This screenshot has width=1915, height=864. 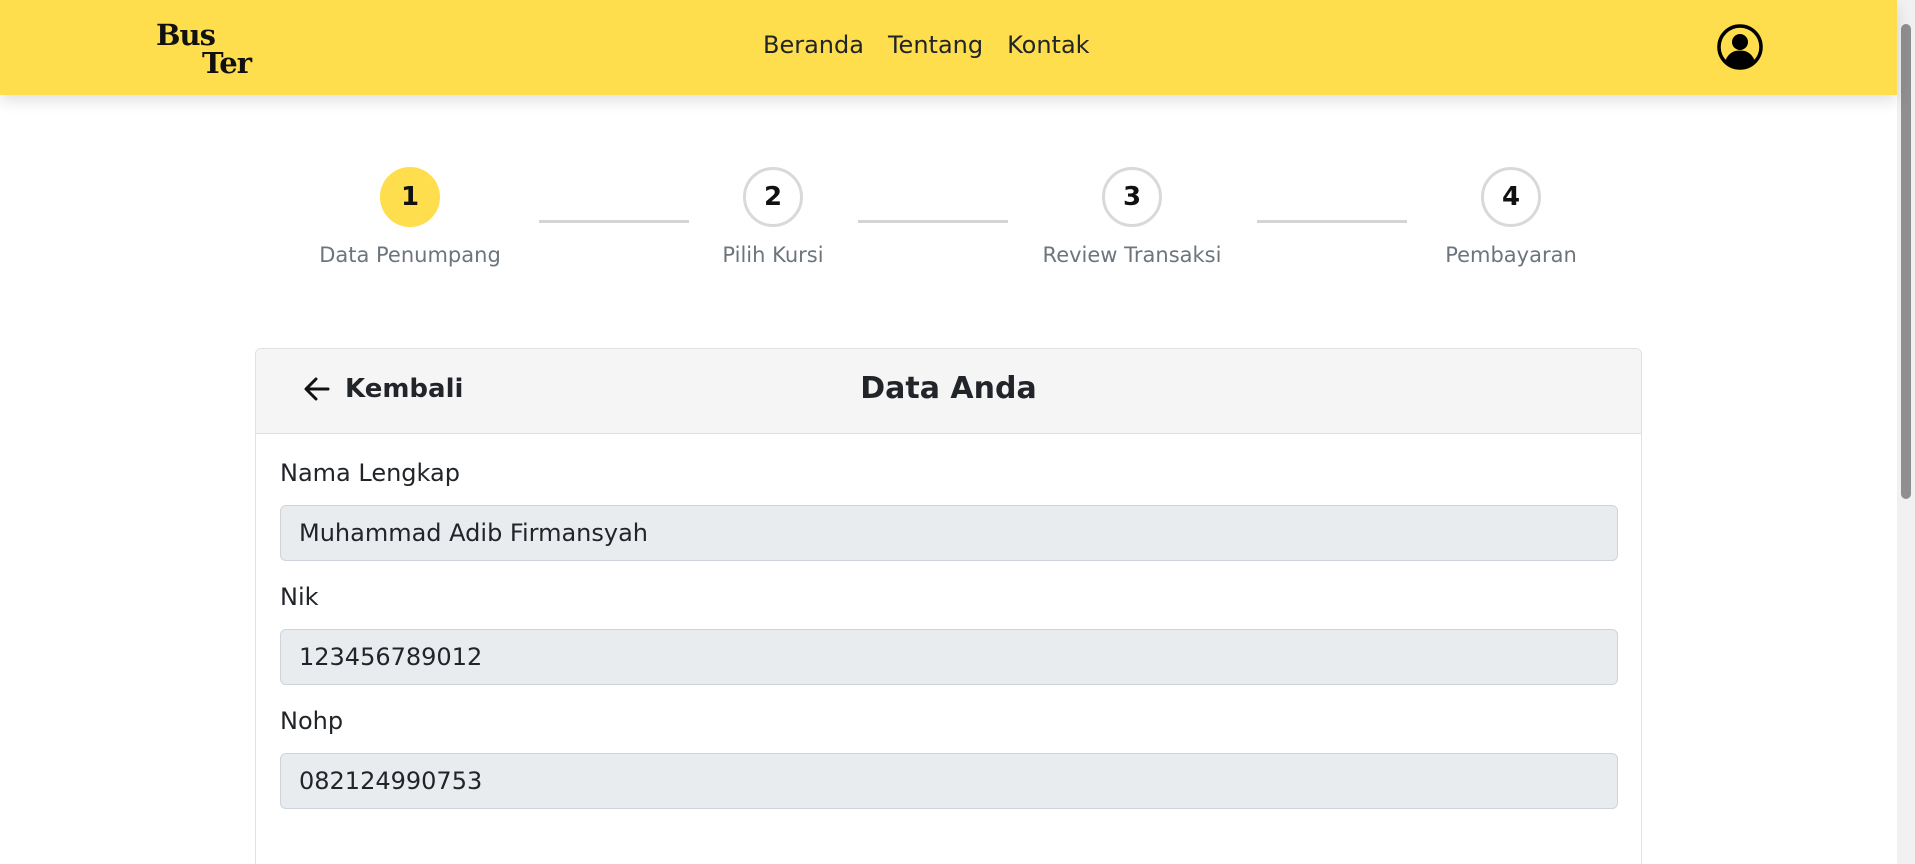 What do you see at coordinates (773, 255) in the screenshot?
I see `step-label: Pilih Kursi` at bounding box center [773, 255].